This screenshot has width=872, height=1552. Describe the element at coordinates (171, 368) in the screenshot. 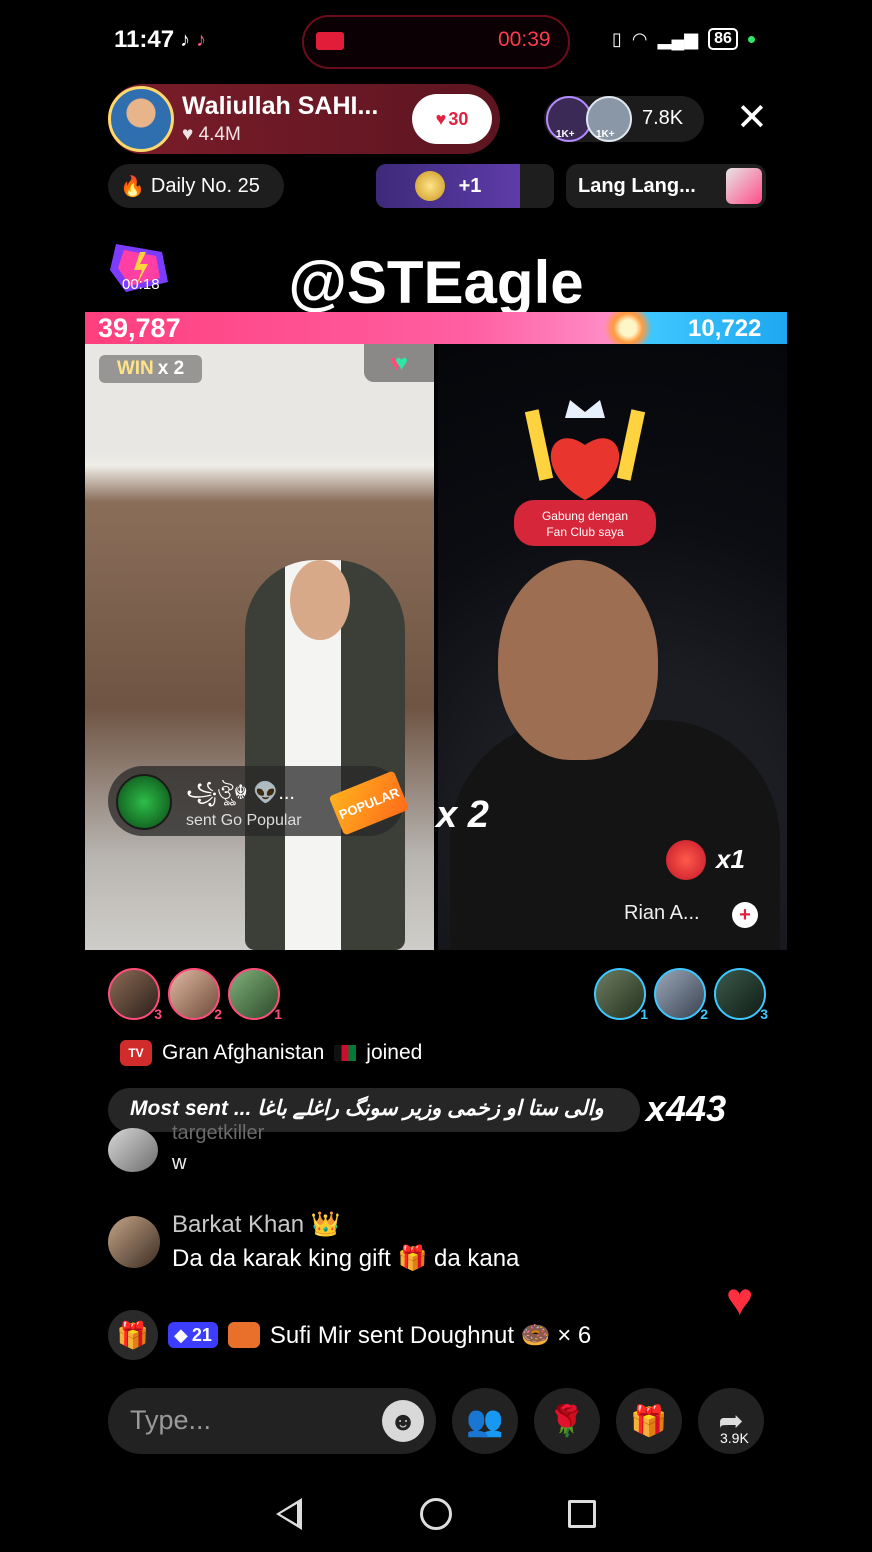

I see `win-multiplier: x 2` at that location.